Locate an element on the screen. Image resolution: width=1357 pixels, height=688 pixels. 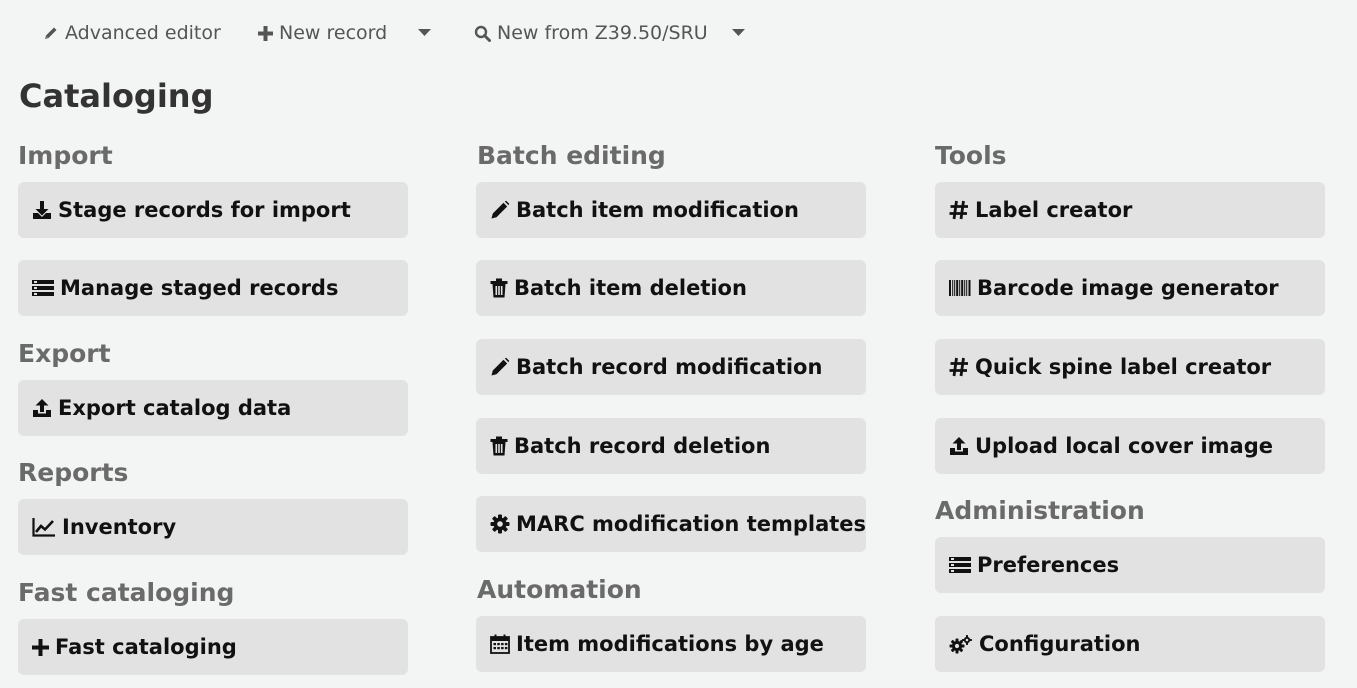
barcode-generator-label: Barcode image generator is located at coordinates (1128, 288).